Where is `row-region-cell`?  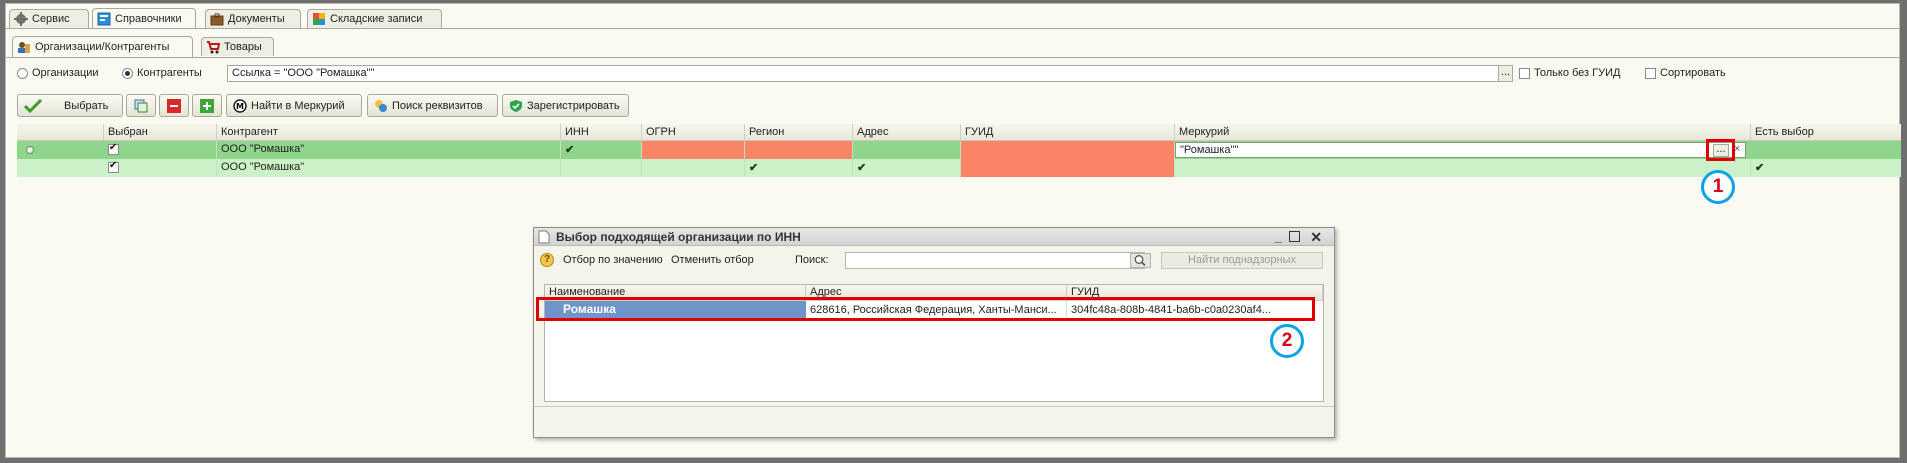
row-region-cell is located at coordinates (799, 150).